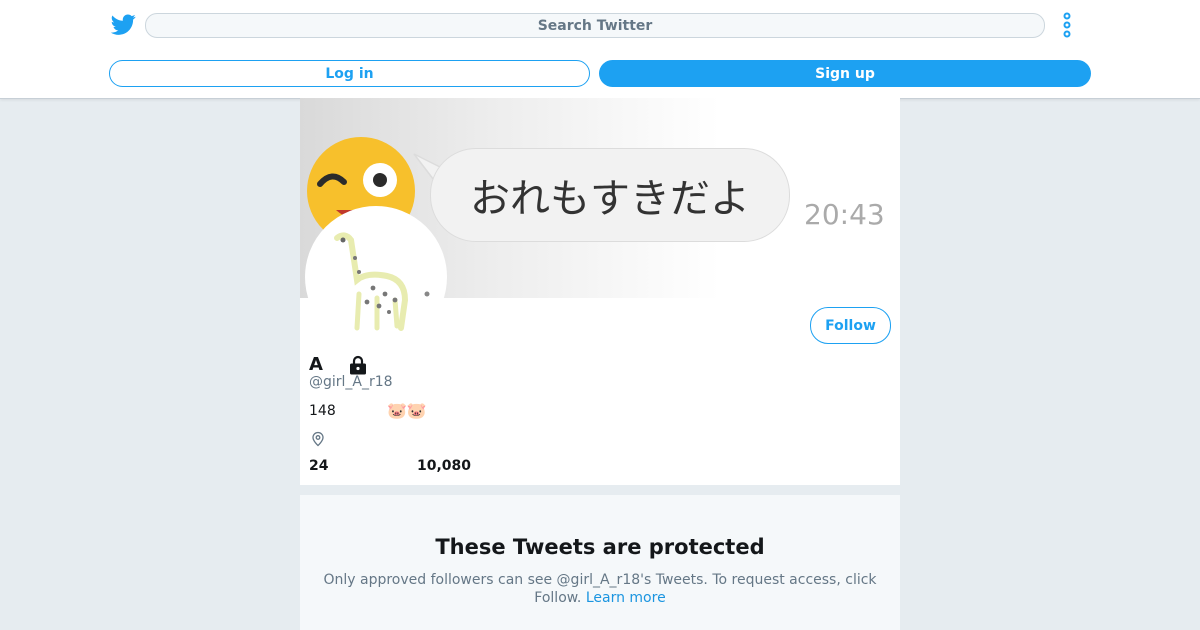 This screenshot has width=1200, height=630. Describe the element at coordinates (318, 466) in the screenshot. I see `stat-value-1: 24` at that location.